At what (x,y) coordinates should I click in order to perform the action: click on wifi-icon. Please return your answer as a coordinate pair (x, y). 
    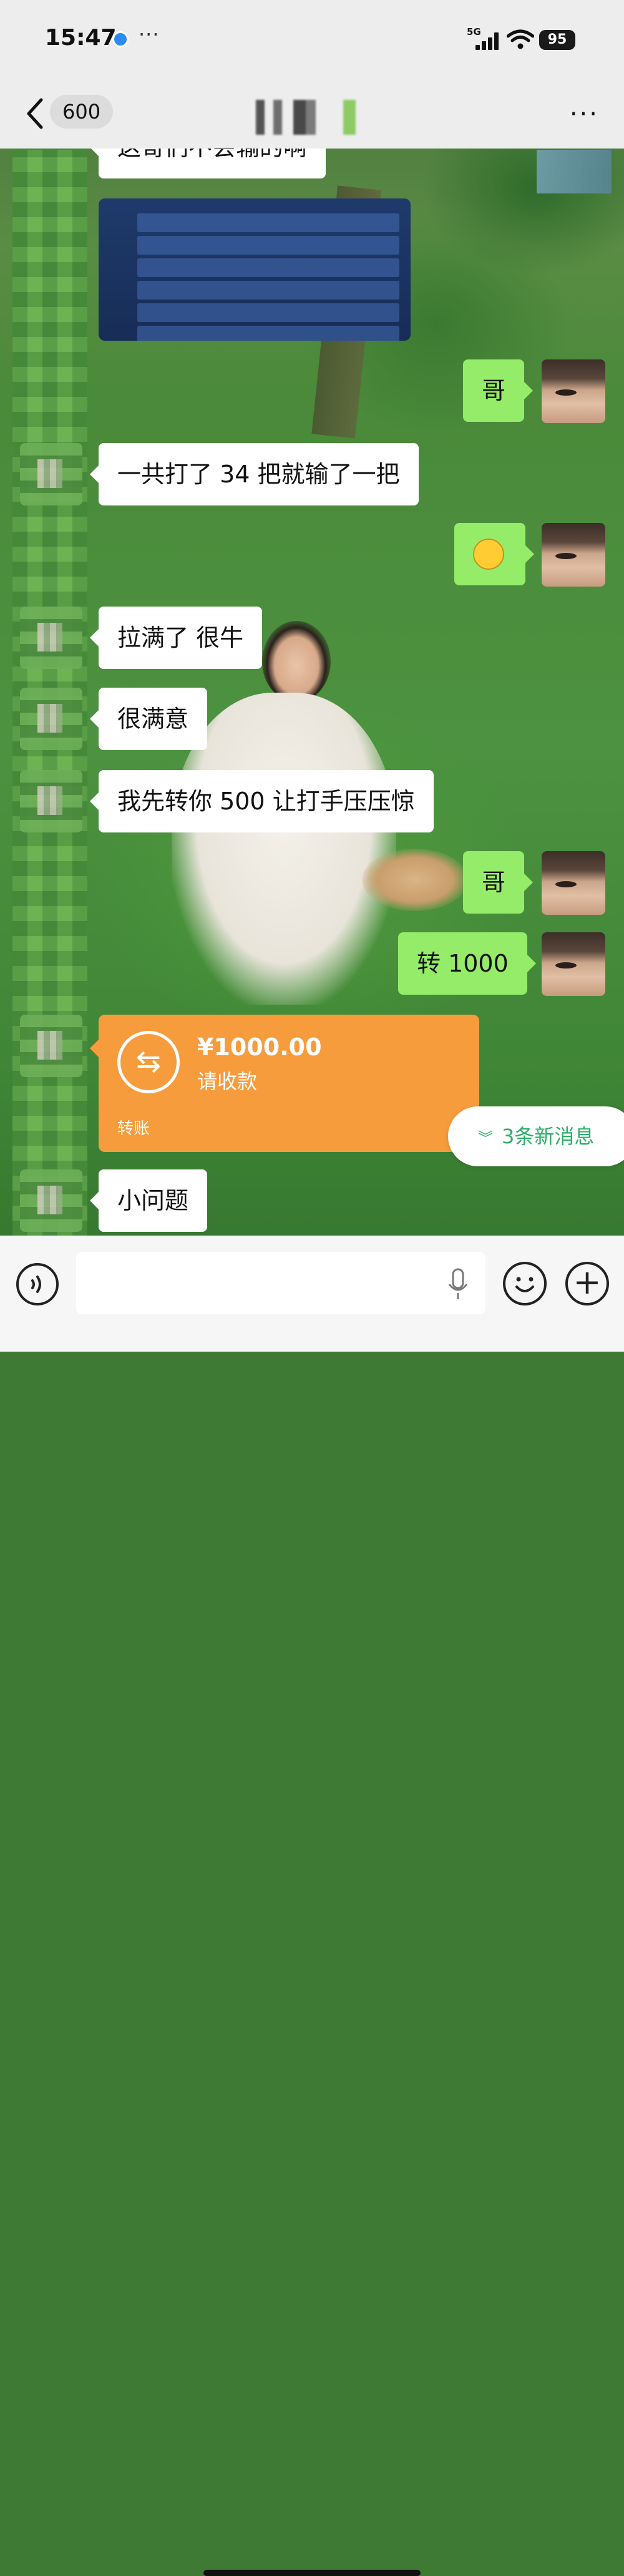
    Looking at the image, I should click on (520, 39).